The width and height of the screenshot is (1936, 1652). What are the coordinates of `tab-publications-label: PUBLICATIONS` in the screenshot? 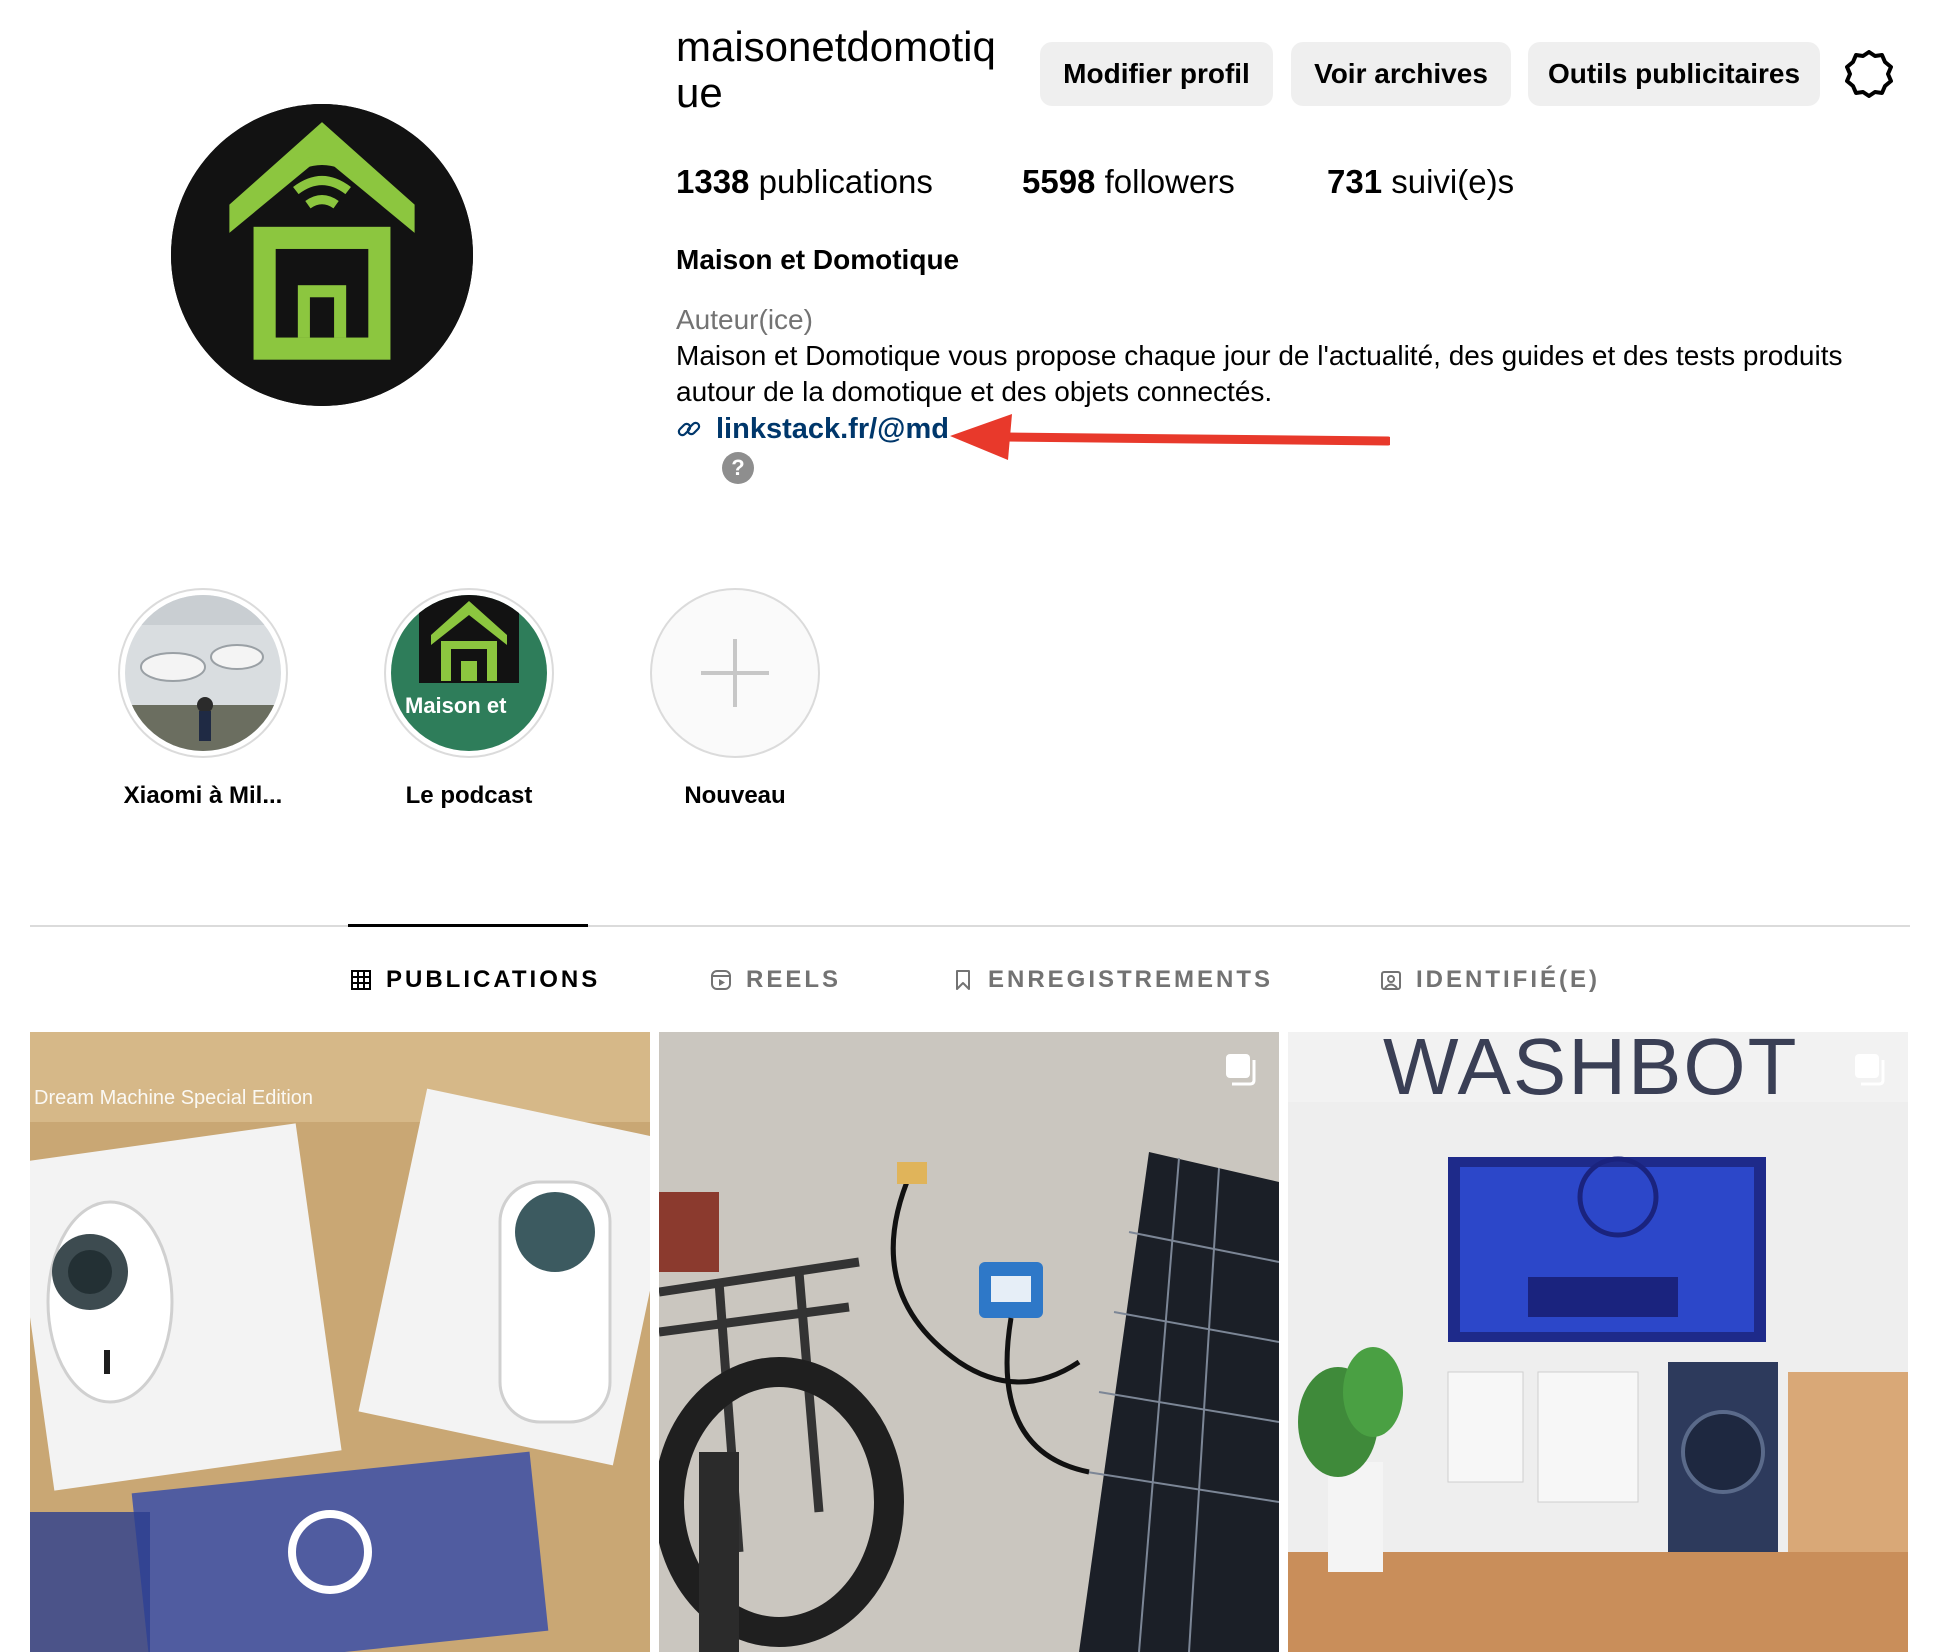 It's located at (493, 979).